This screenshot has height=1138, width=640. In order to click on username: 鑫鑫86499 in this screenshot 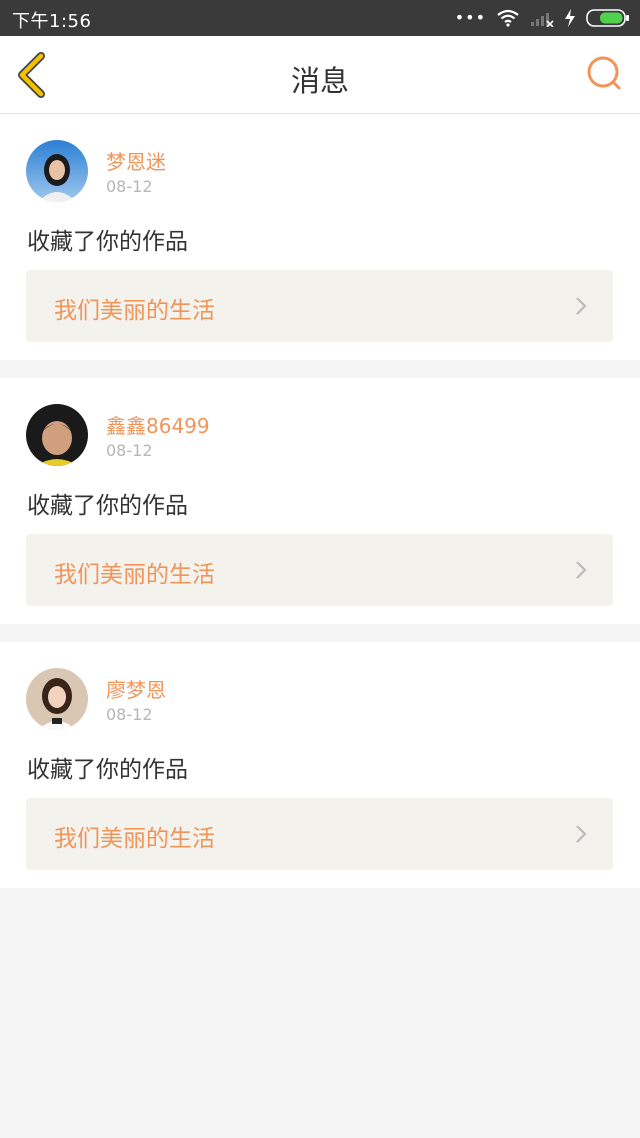, I will do `click(158, 424)`.